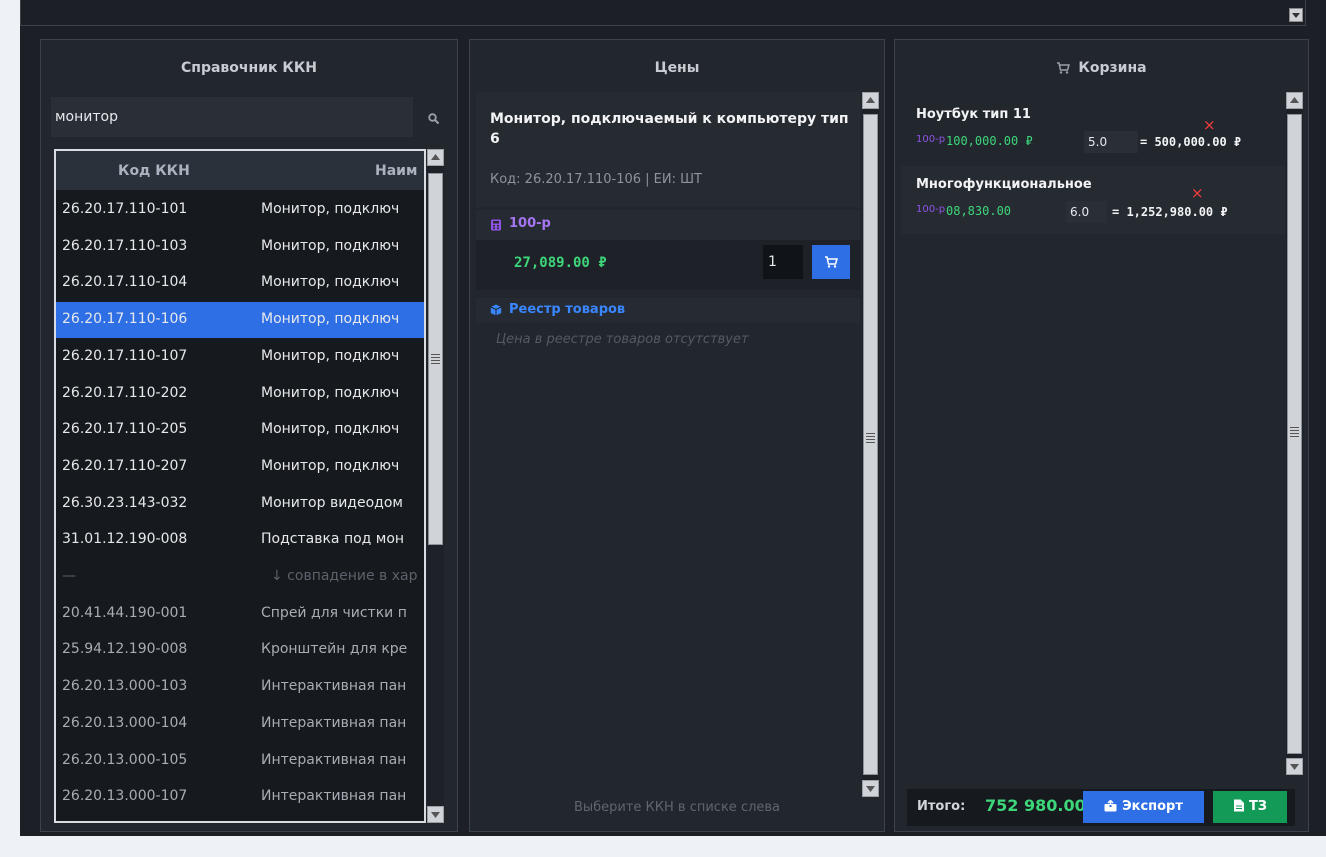 This screenshot has width=1326, height=857. I want to click on prices-footer-hint: Выберите ККН в списке слева, so click(677, 807).